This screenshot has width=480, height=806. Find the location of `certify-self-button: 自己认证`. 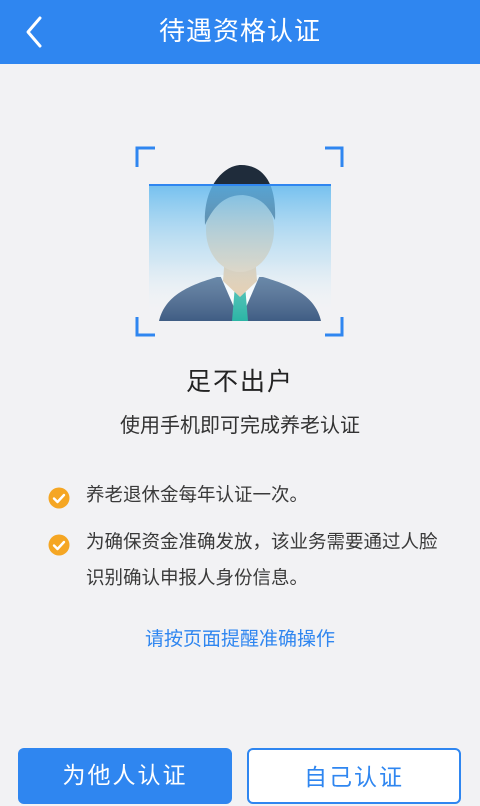

certify-self-button: 自己认证 is located at coordinates (354, 776).